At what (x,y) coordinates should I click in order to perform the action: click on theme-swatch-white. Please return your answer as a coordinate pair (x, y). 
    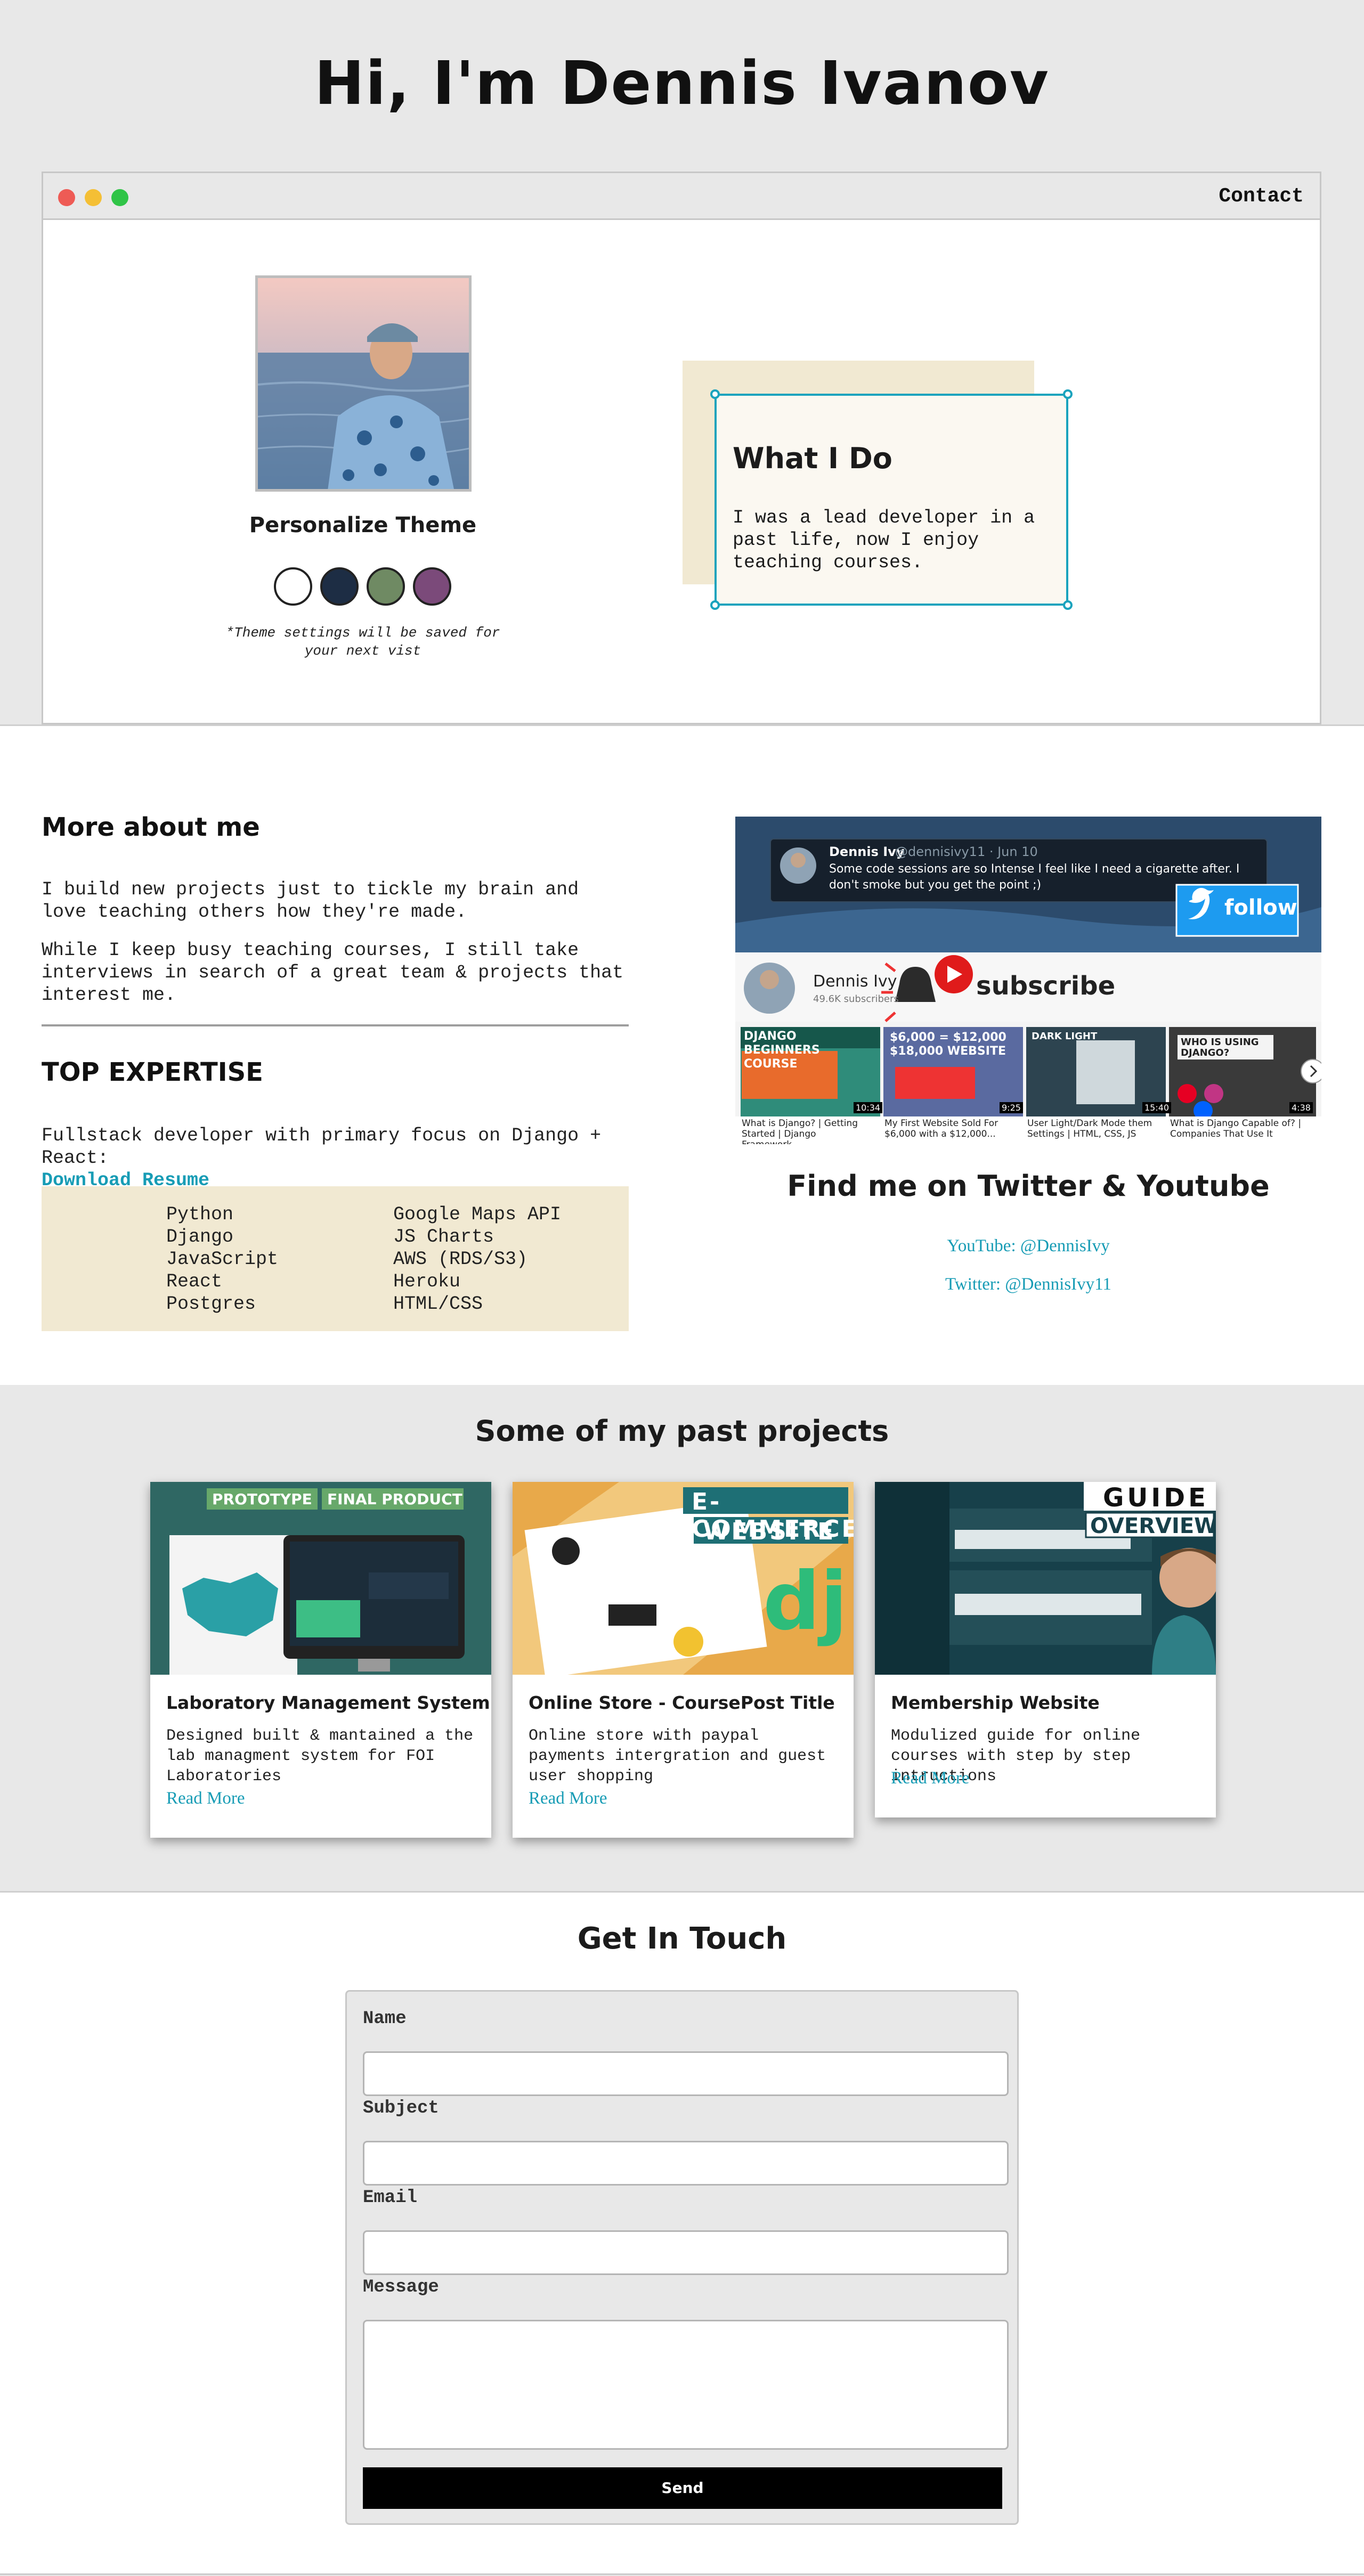
    Looking at the image, I should click on (293, 586).